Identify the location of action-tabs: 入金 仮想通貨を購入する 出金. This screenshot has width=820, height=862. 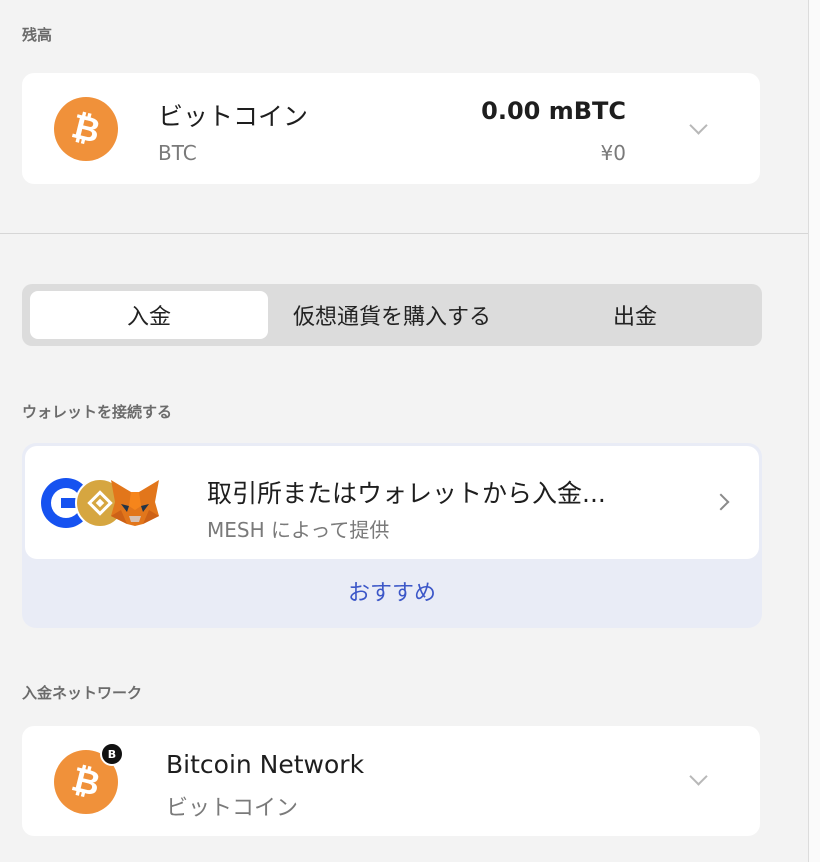
(392, 315).